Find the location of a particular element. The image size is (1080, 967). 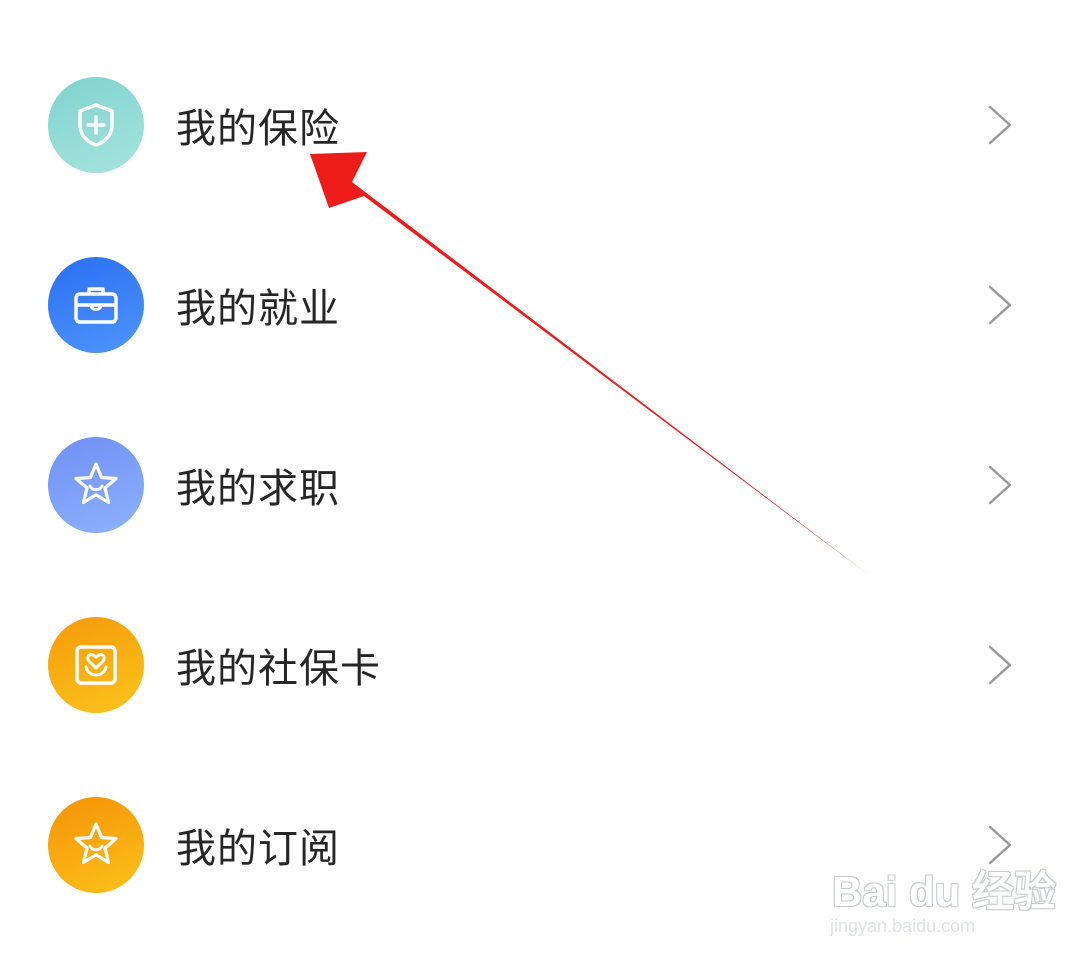

shield-plus-icon is located at coordinates (96, 125).